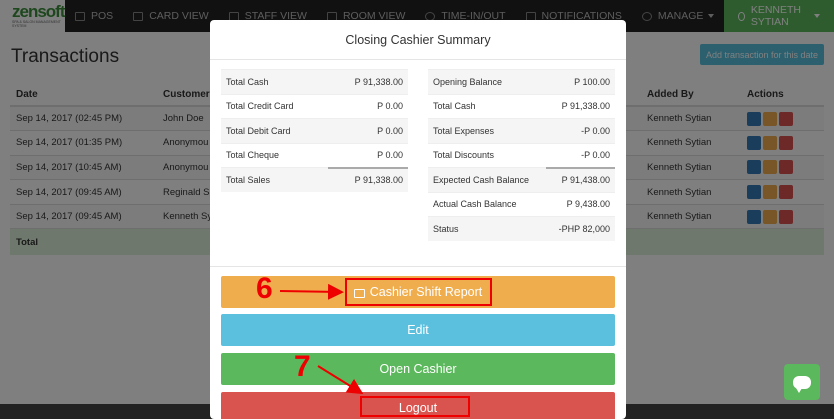 The image size is (834, 419). I want to click on arrow-to-report, so click(311, 291).